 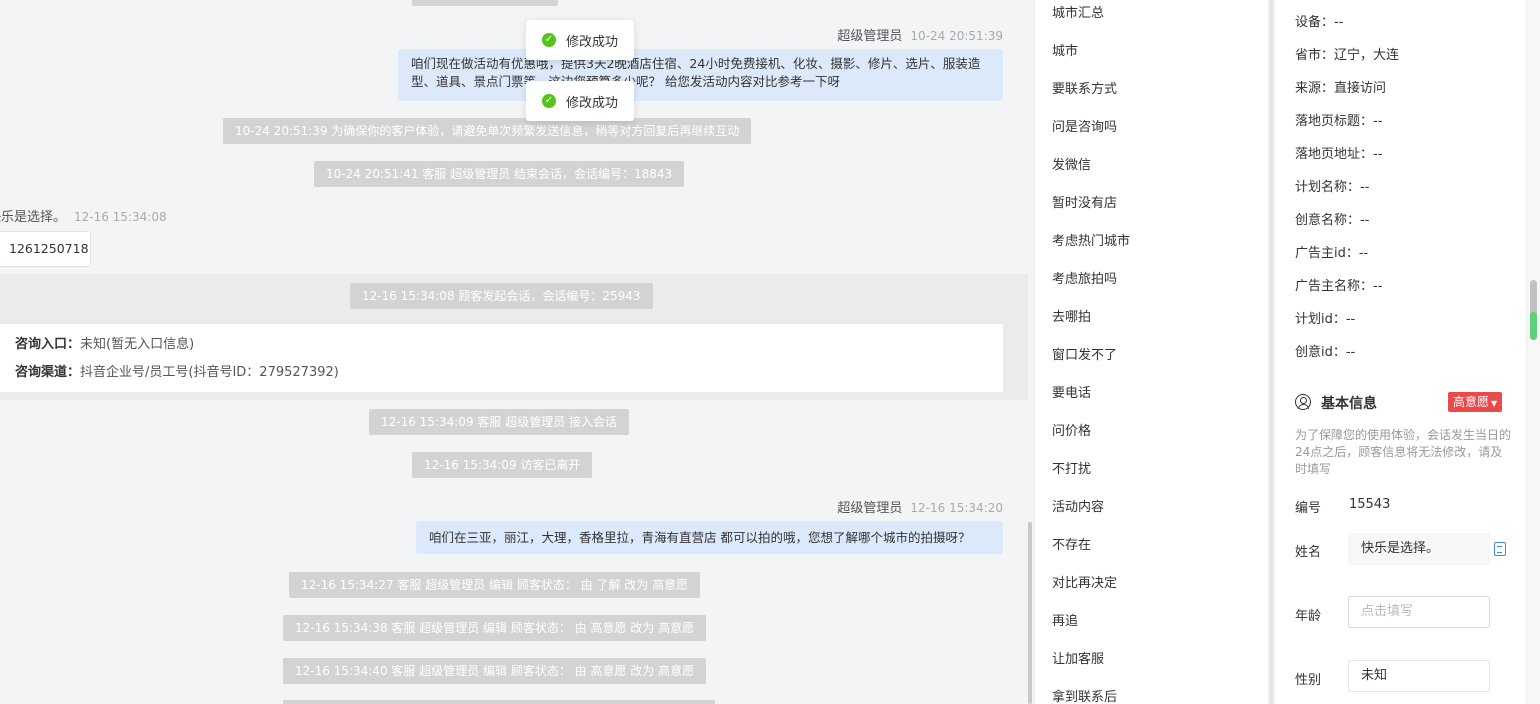 What do you see at coordinates (1078, 505) in the screenshot?
I see `quick-reply-item: 活动内容` at bounding box center [1078, 505].